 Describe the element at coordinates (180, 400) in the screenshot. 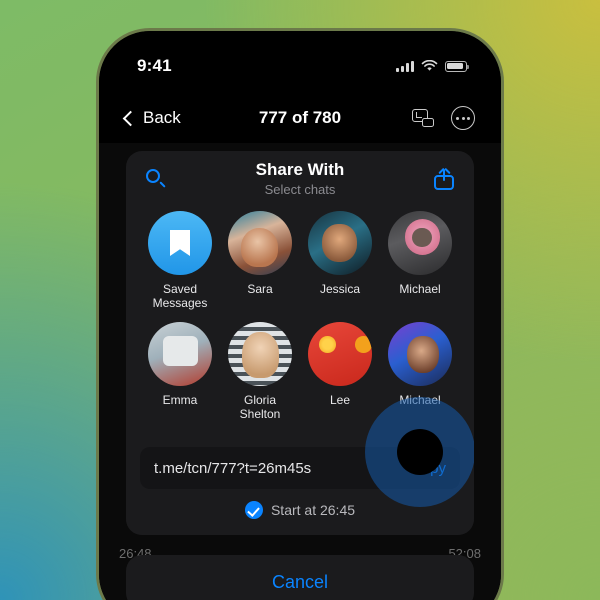

I see `chat-item-label: Emma` at that location.